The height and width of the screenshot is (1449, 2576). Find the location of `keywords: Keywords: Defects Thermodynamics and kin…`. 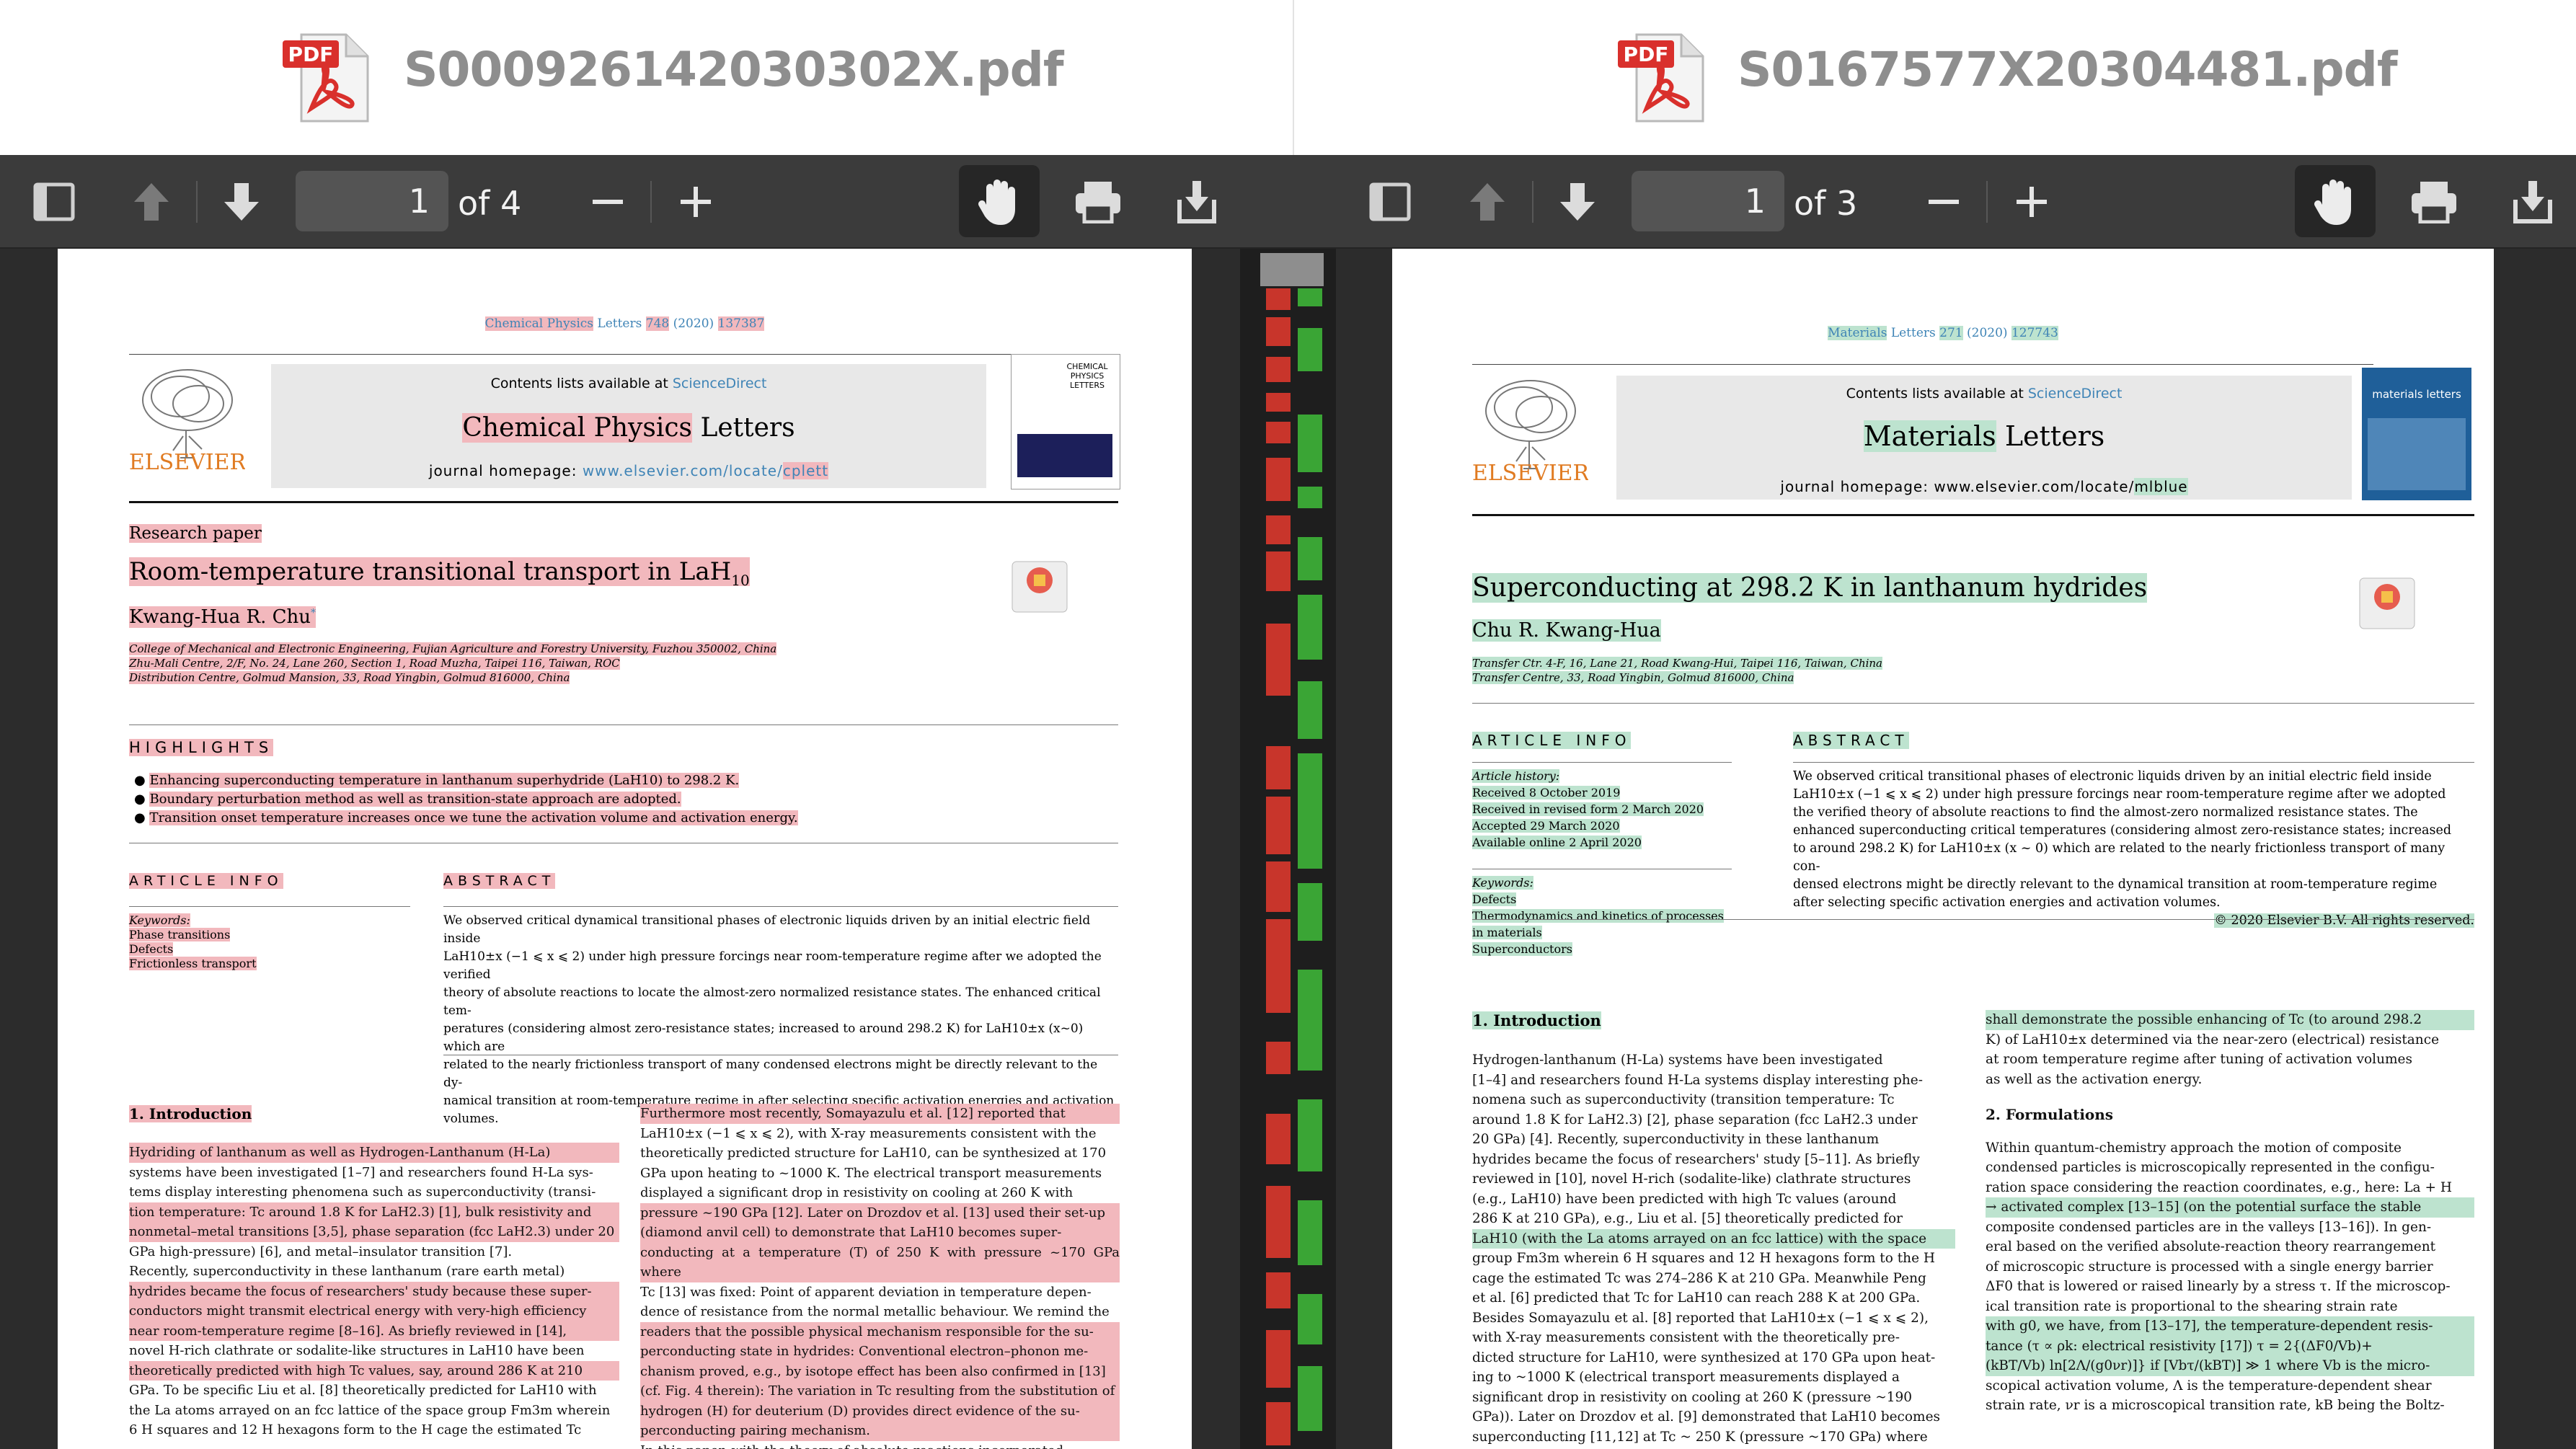

keywords: Keywords: Defects Thermodynamics and kin… is located at coordinates (1598, 916).